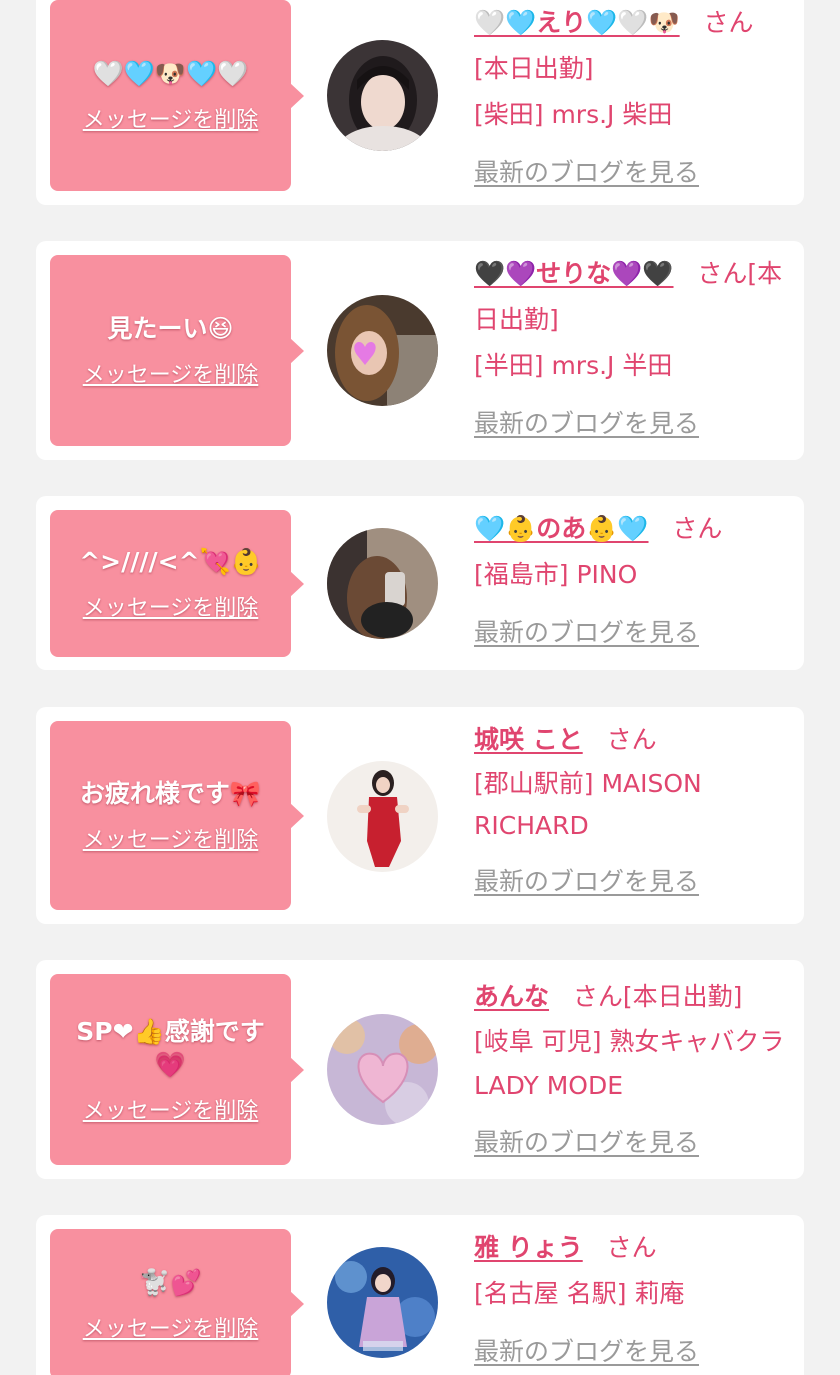 The height and width of the screenshot is (1375, 840). What do you see at coordinates (511, 996) in the screenshot?
I see `cast-name-link: あんな` at bounding box center [511, 996].